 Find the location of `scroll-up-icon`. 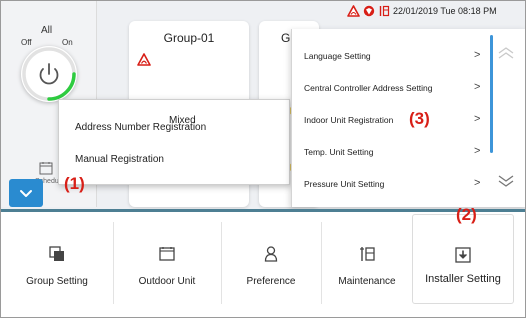

scroll-up-icon is located at coordinates (506, 53).